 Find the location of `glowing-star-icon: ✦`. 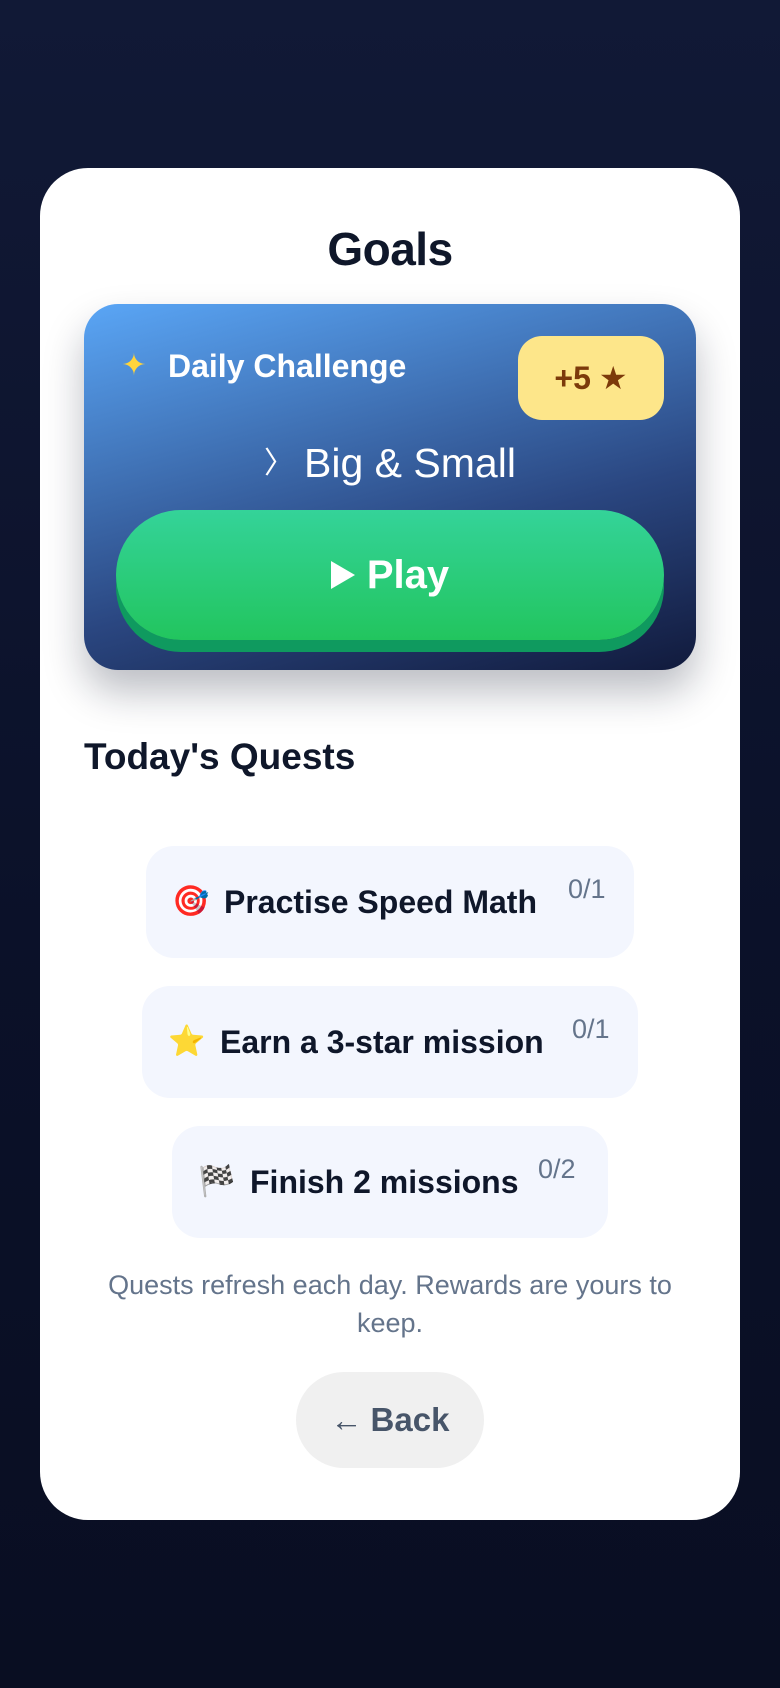

glowing-star-icon: ✦ is located at coordinates (134, 365).